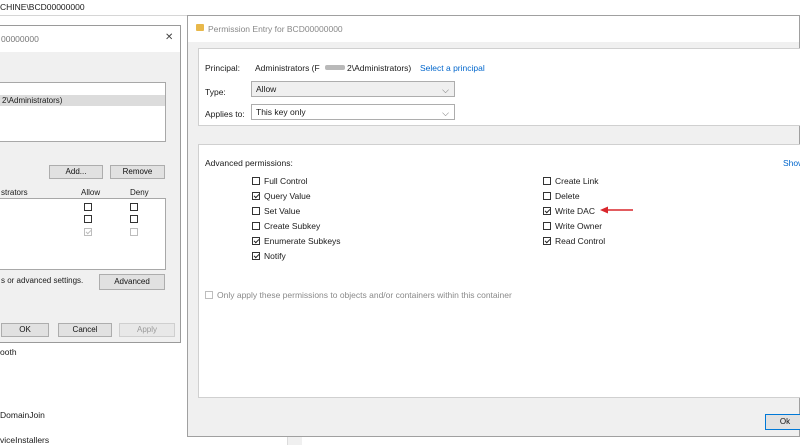 The height and width of the screenshot is (445, 800). Describe the element at coordinates (547, 226) in the screenshot. I see `write-owner-checkbox` at that location.